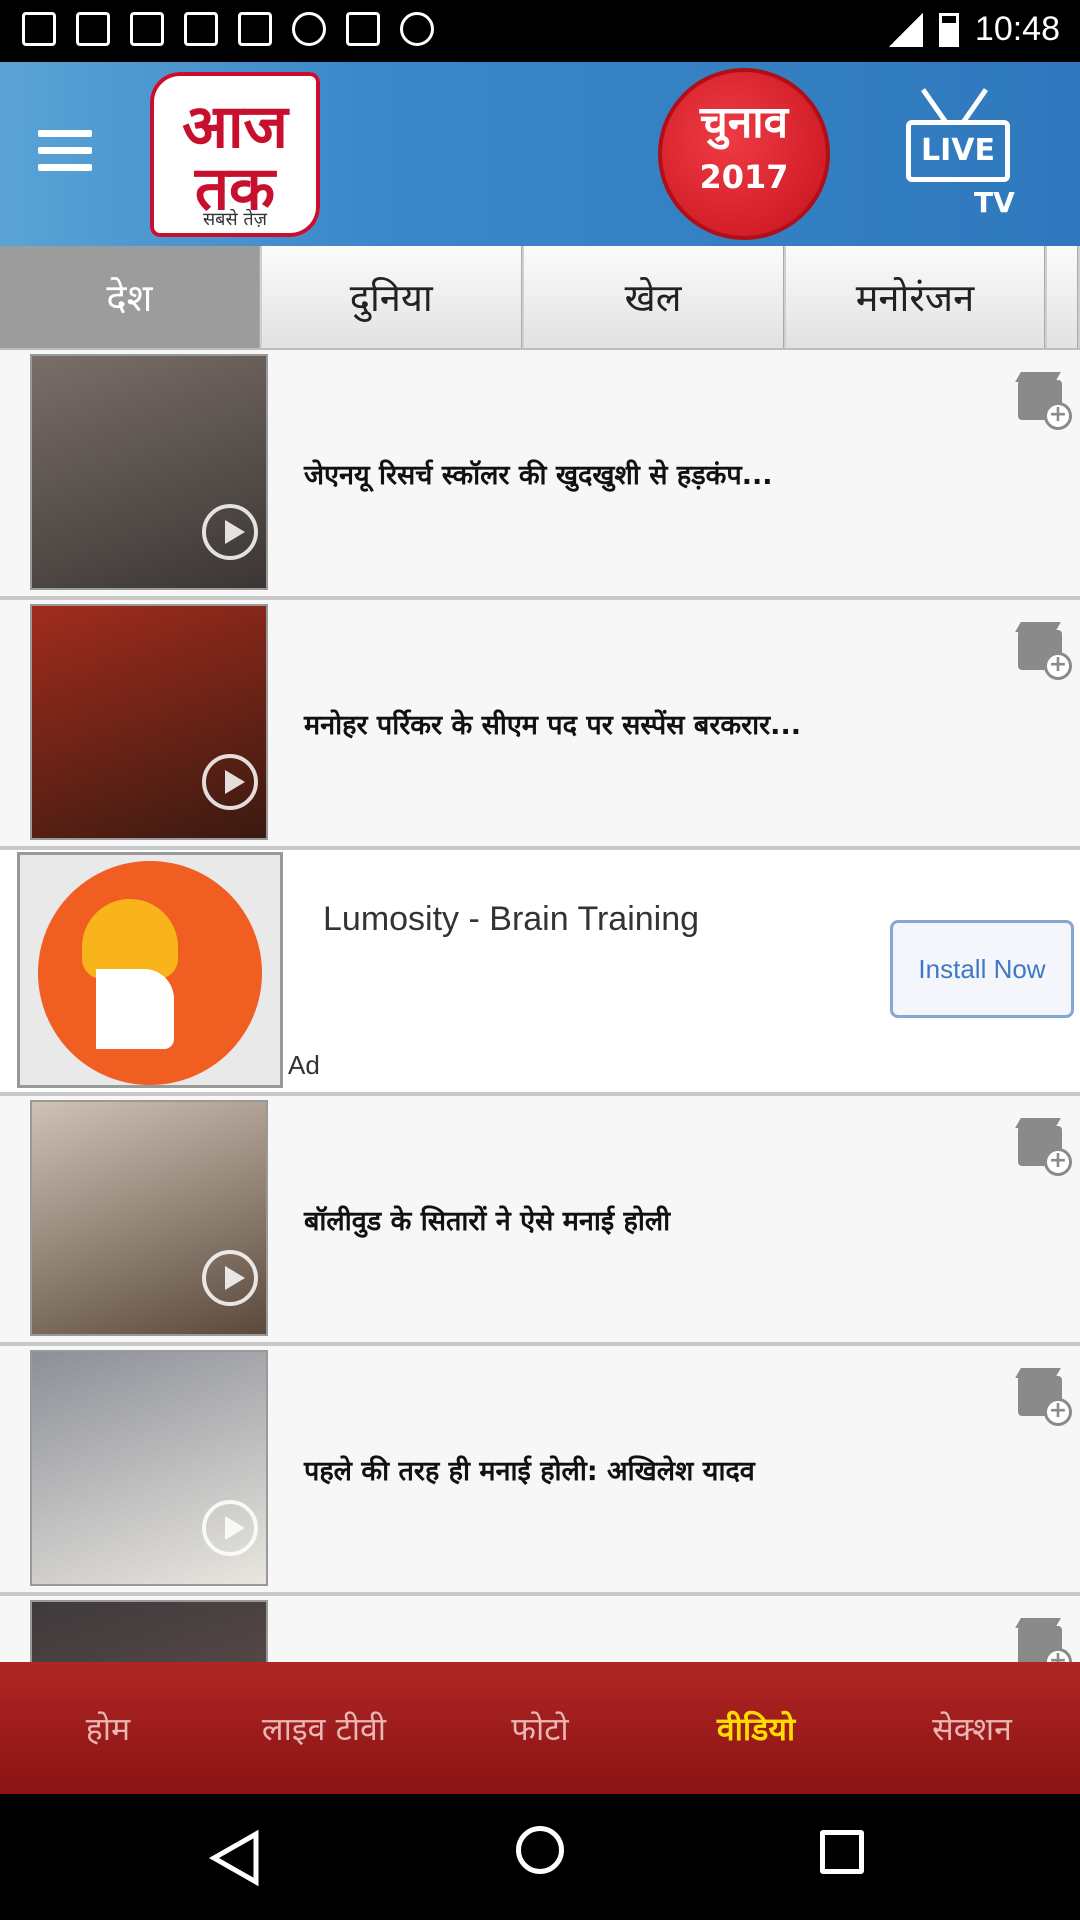  I want to click on notification-icons, so click(228, 29).